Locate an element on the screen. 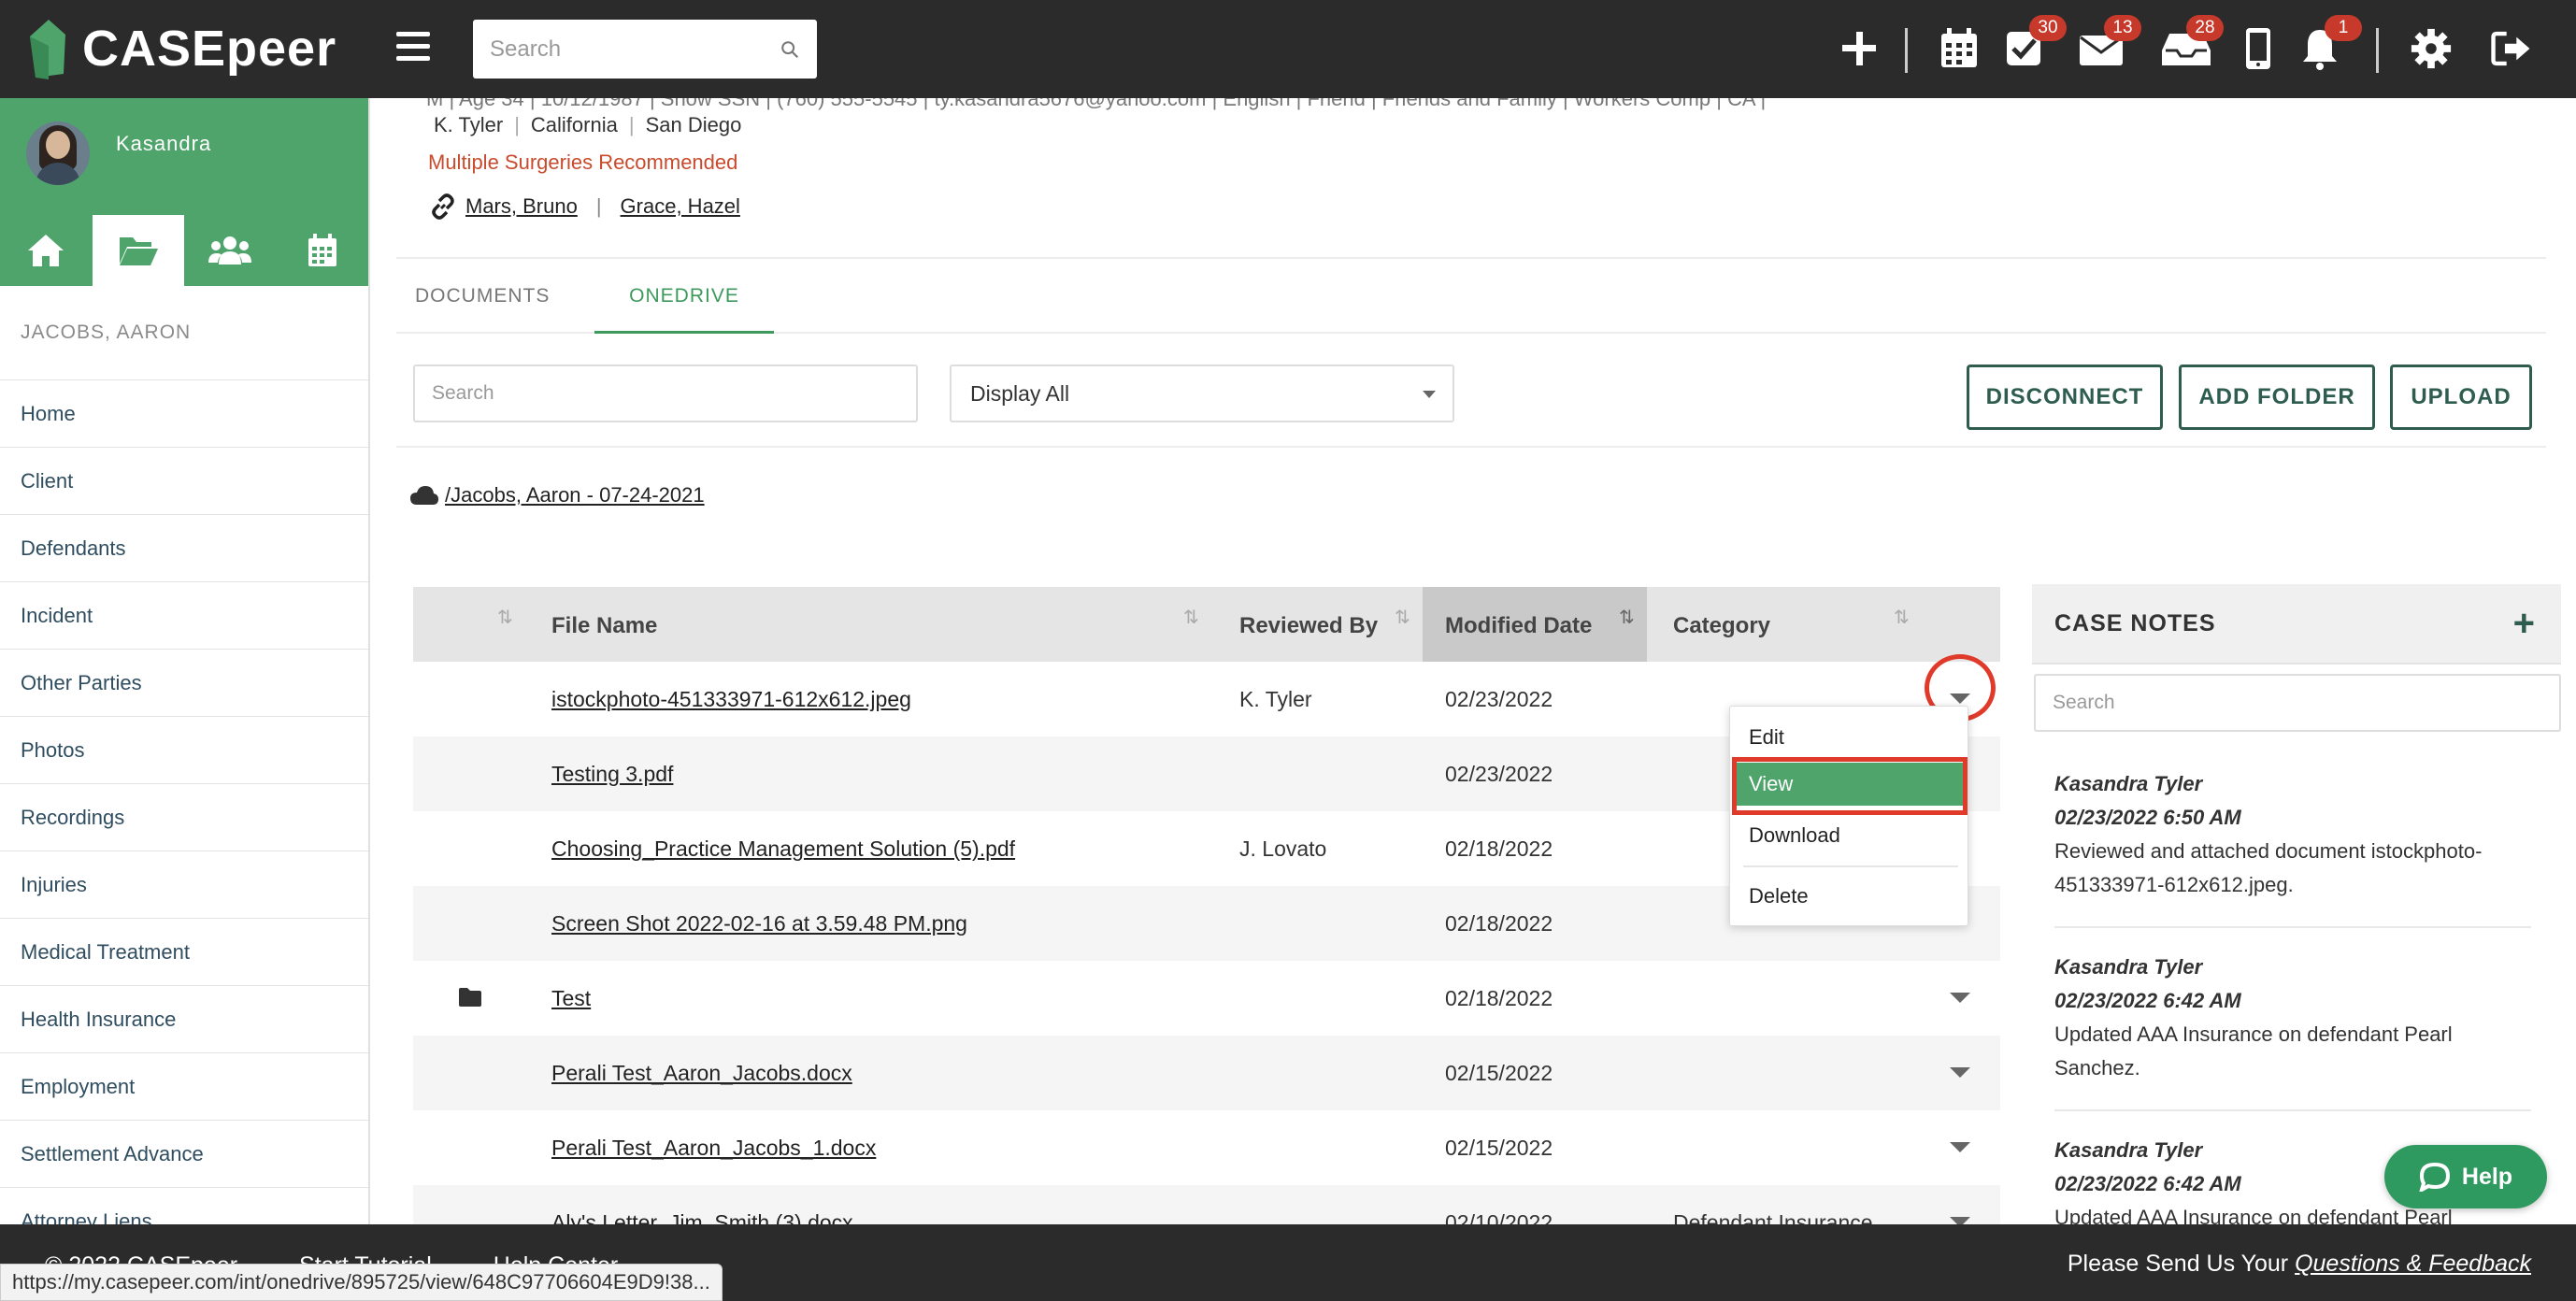 This screenshot has width=2576, height=1301. modified-date-cell: 02/18/2022 is located at coordinates (1499, 923).